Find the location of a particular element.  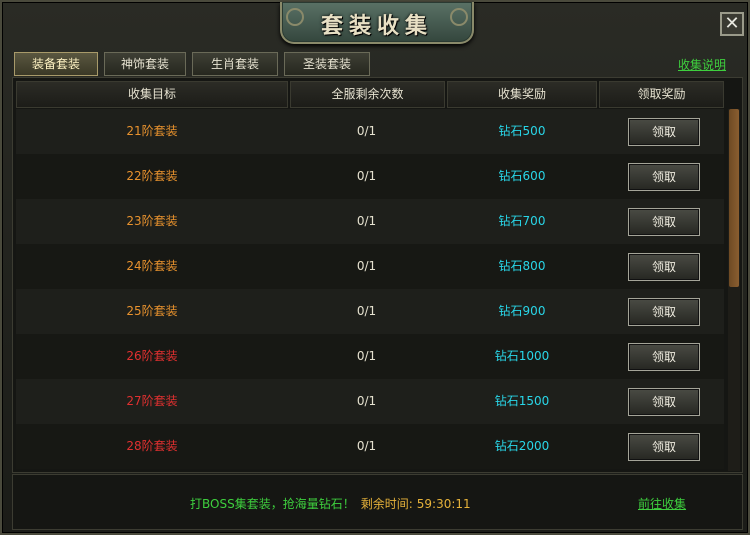

row-target: 26阶套装 is located at coordinates (152, 356).